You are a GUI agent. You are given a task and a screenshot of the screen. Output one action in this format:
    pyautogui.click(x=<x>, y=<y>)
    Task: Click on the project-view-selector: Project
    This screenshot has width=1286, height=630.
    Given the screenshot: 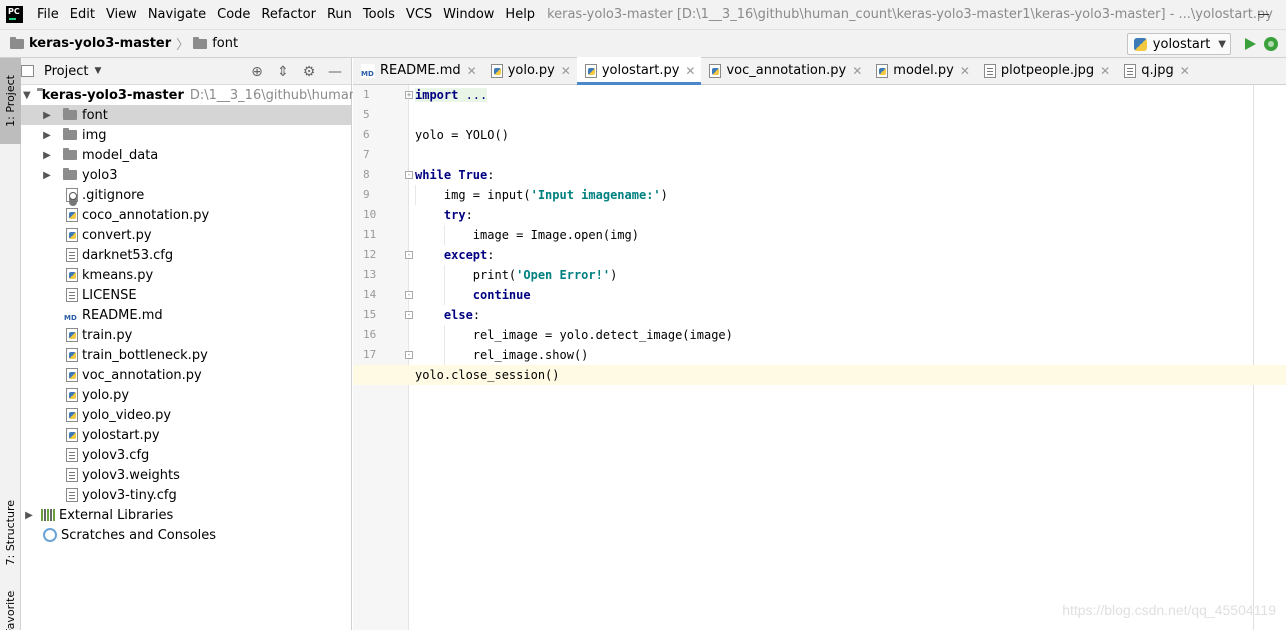 What is the action you would take?
    pyautogui.click(x=66, y=71)
    